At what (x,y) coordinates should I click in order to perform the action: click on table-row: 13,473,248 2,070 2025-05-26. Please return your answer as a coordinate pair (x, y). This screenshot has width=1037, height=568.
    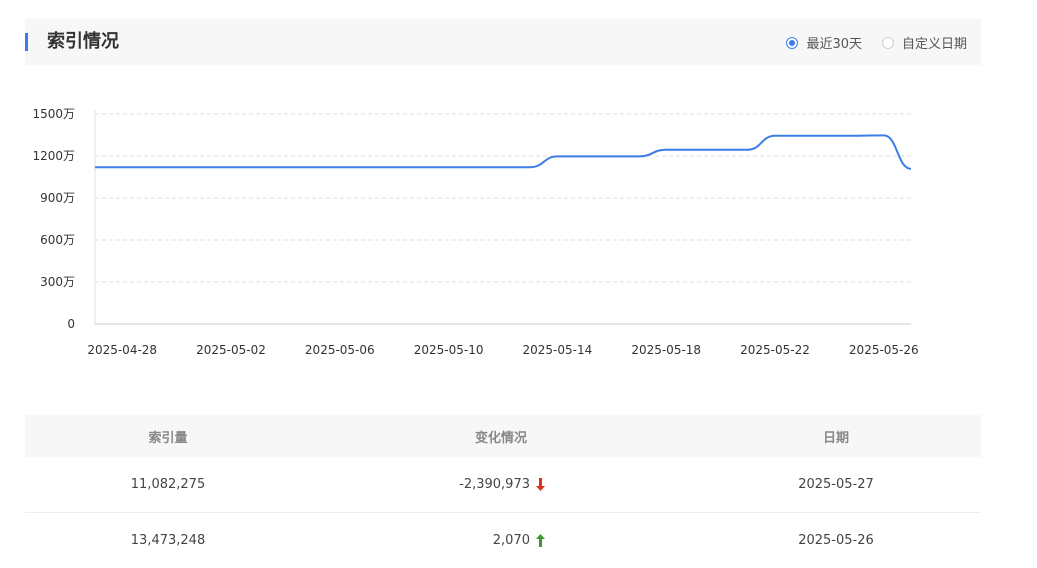
    Looking at the image, I should click on (503, 540).